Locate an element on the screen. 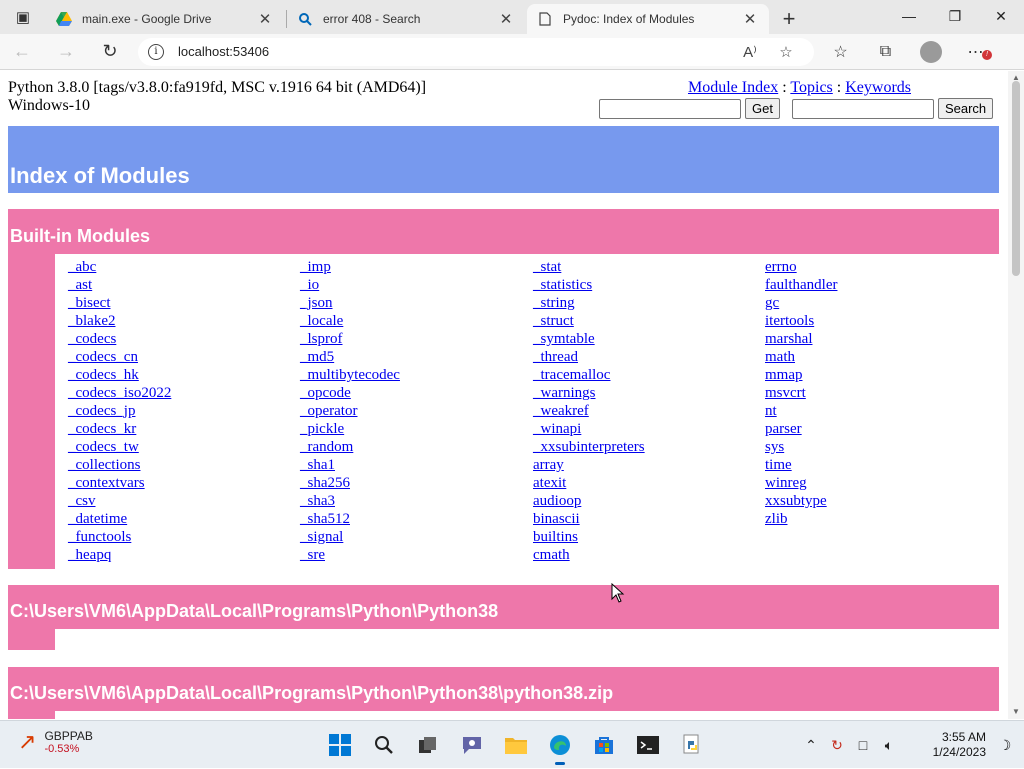  module-link: _codecs_tw is located at coordinates (119, 447).